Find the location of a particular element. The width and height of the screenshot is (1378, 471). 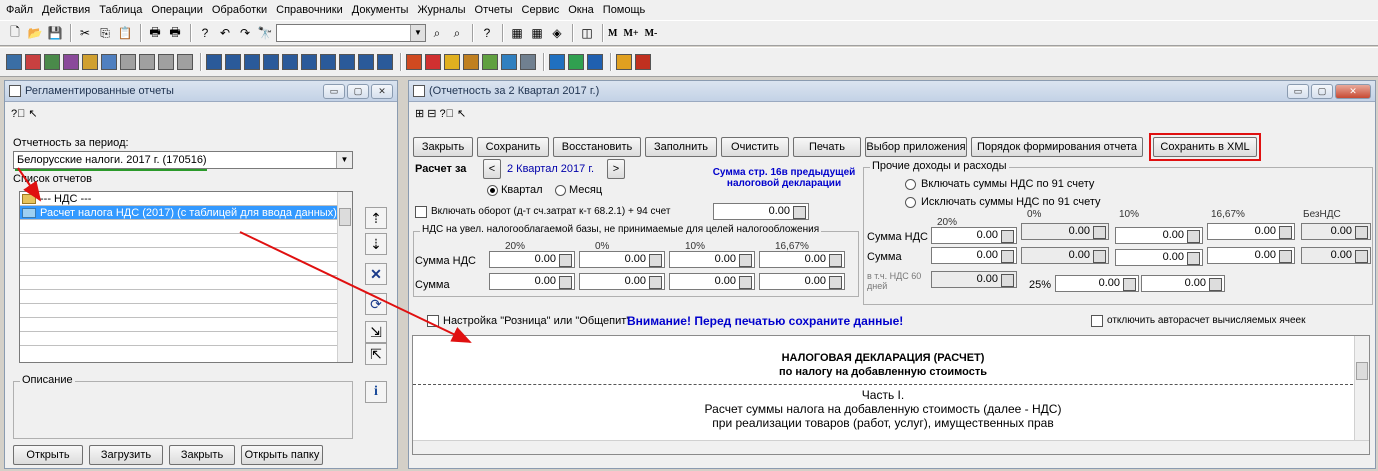

find-icon: 🔭 is located at coordinates (265, 33).